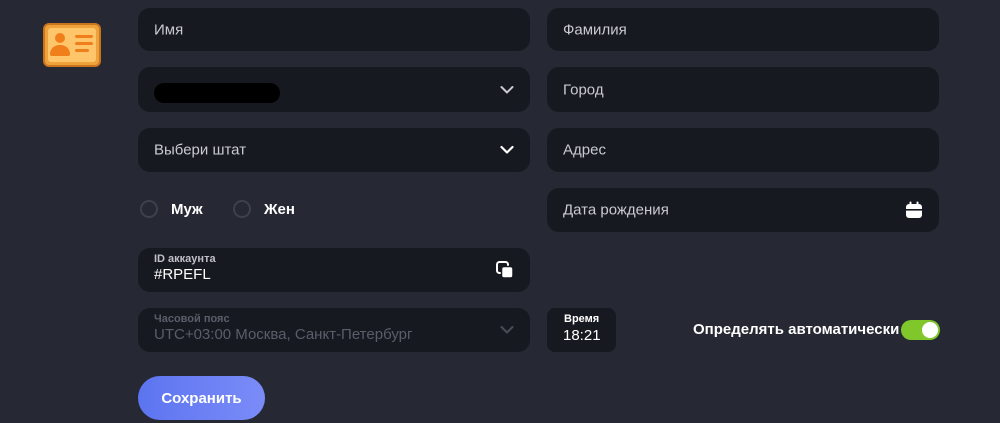 This screenshot has width=1000, height=423. Describe the element at coordinates (930, 330) in the screenshot. I see `toggle-knob` at that location.